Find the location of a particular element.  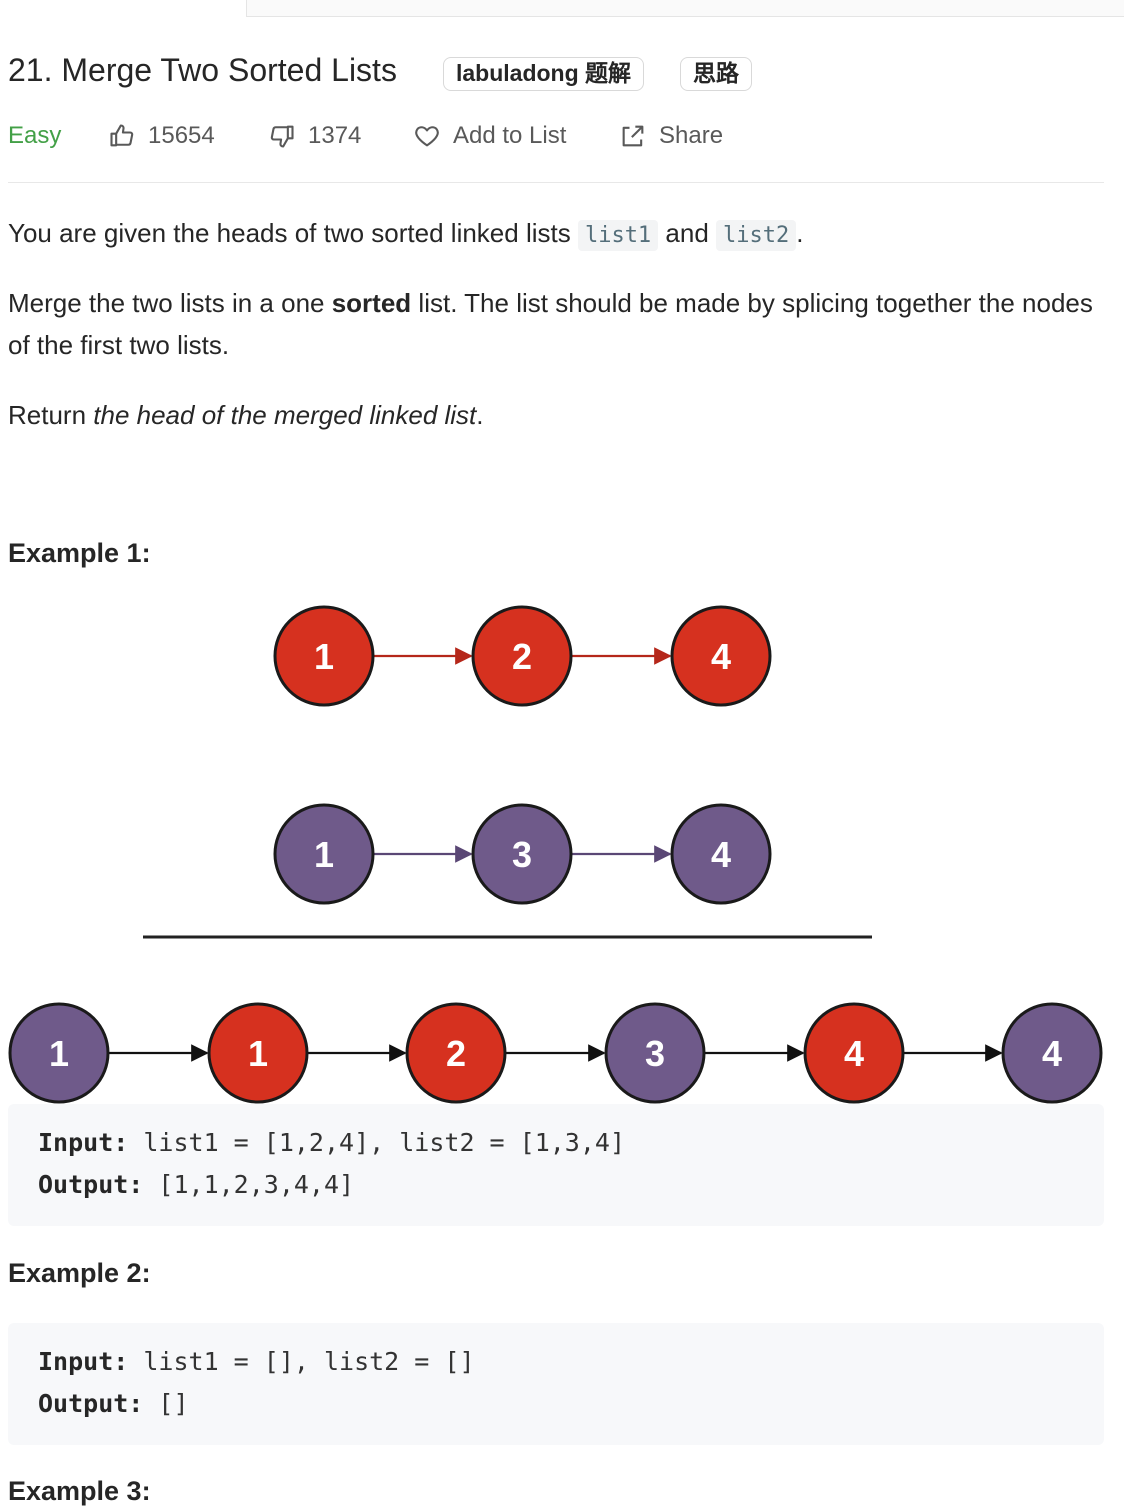

example-1-input: Input: list1 = [1,2,4], list2 = [1,3,4] is located at coordinates (556, 1143).